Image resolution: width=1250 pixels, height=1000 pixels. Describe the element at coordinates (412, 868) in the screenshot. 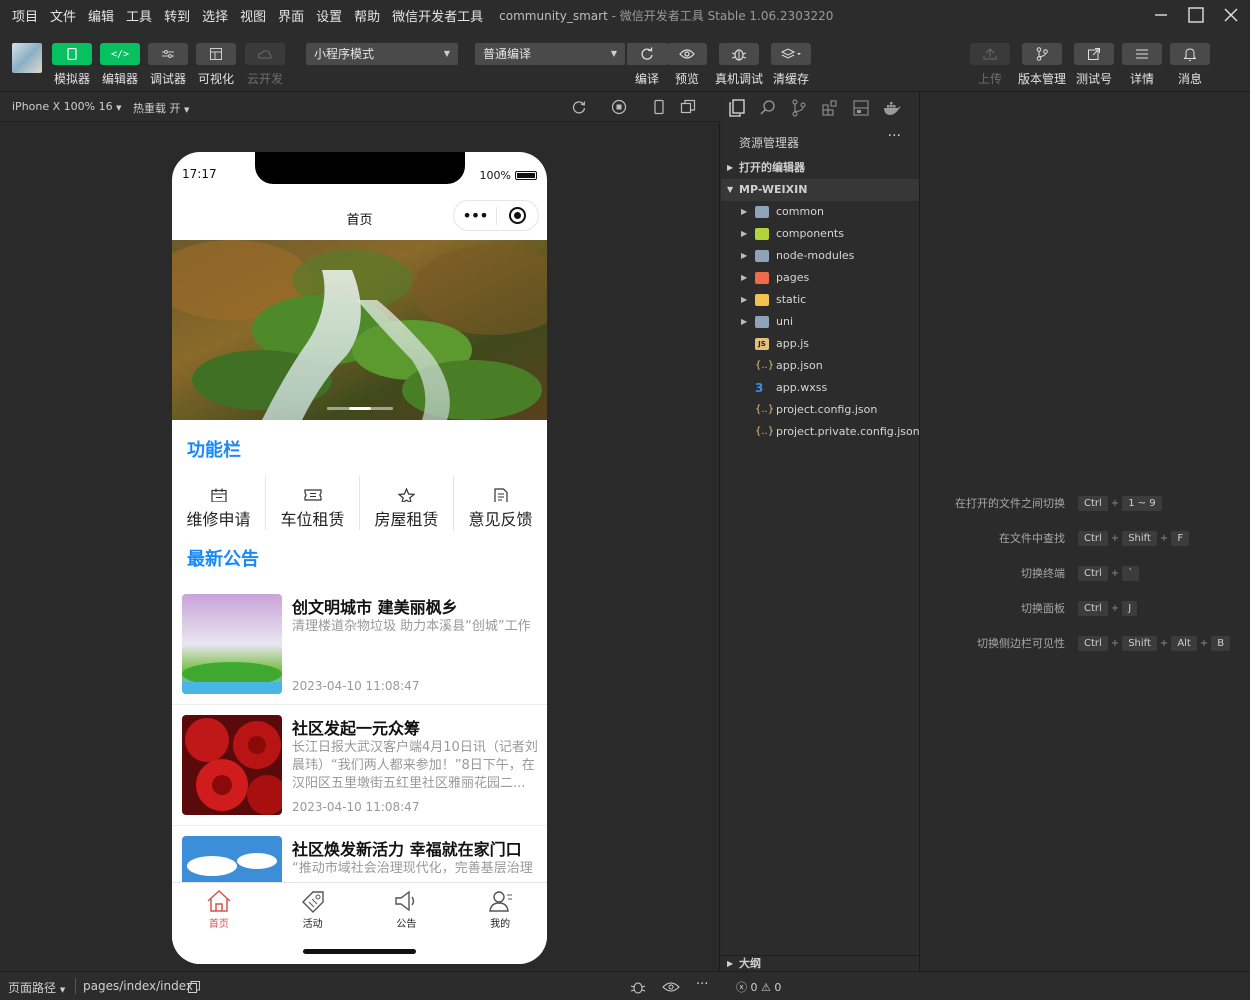

I see `news-desc: “推动市域社会治理现代化，完善基层治理` at that location.